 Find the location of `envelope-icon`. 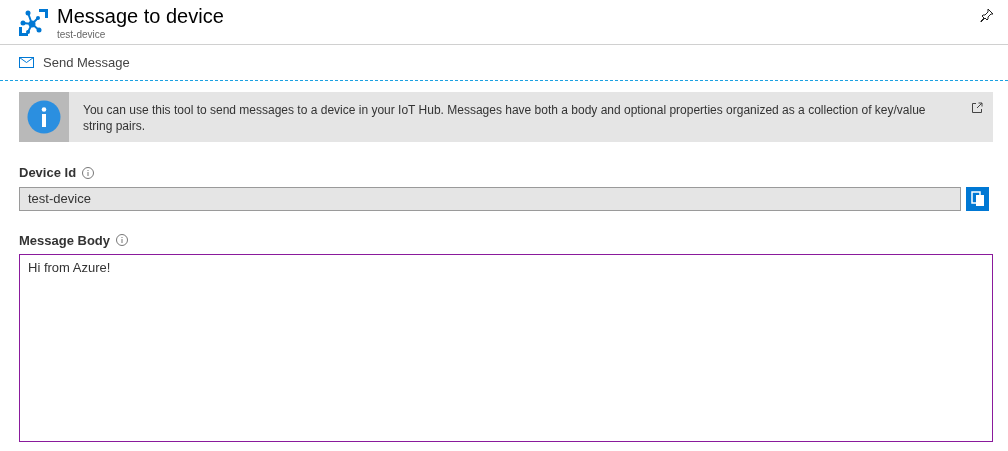

envelope-icon is located at coordinates (26, 62).